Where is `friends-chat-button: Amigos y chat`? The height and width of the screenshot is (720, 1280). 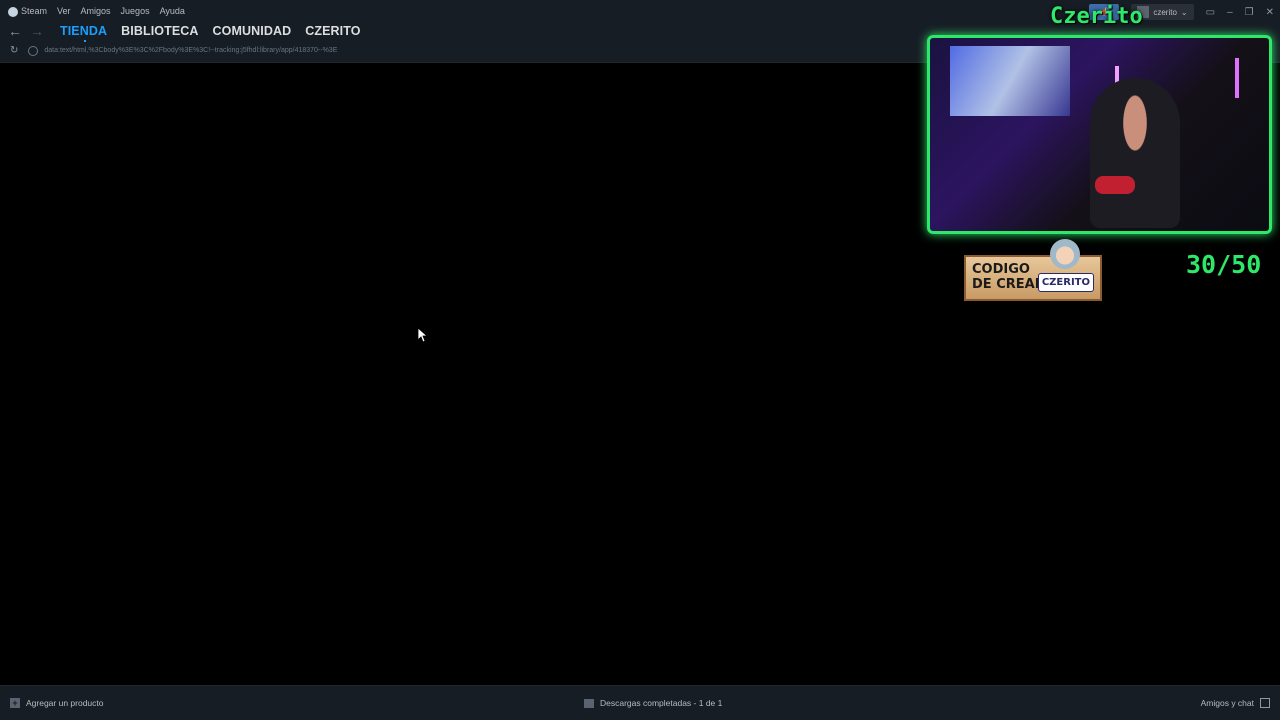 friends-chat-button: Amigos y chat is located at coordinates (1235, 703).